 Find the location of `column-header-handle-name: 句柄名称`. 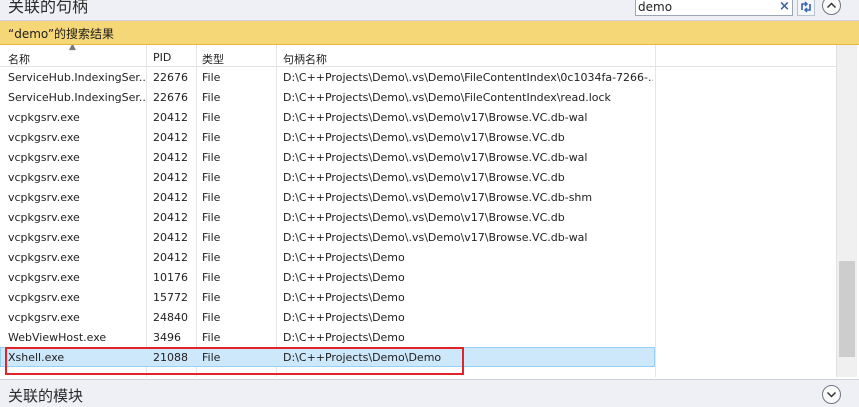

column-header-handle-name: 句柄名称 is located at coordinates (305, 59).